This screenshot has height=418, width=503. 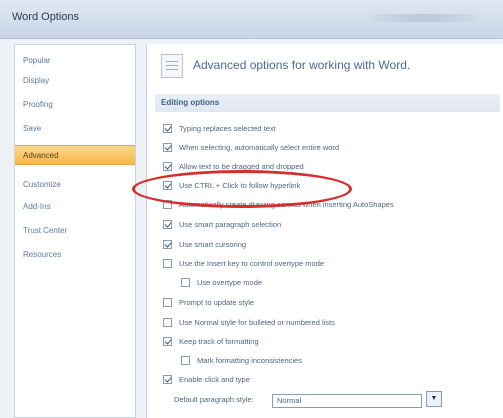 I want to click on default-style-select: Normal, so click(x=347, y=401).